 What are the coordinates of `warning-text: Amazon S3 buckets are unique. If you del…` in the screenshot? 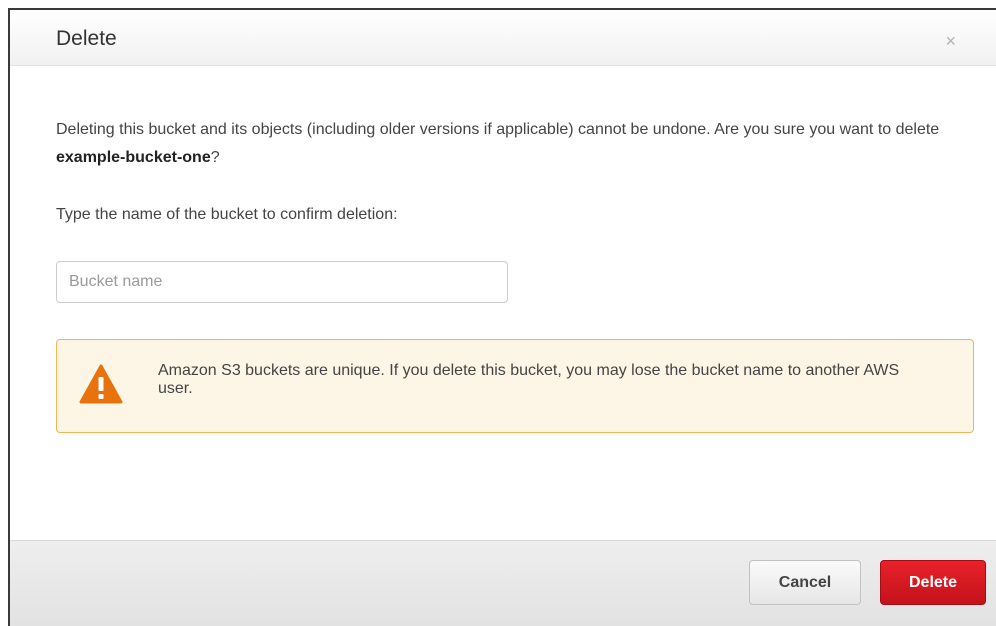 It's located at (529, 379).